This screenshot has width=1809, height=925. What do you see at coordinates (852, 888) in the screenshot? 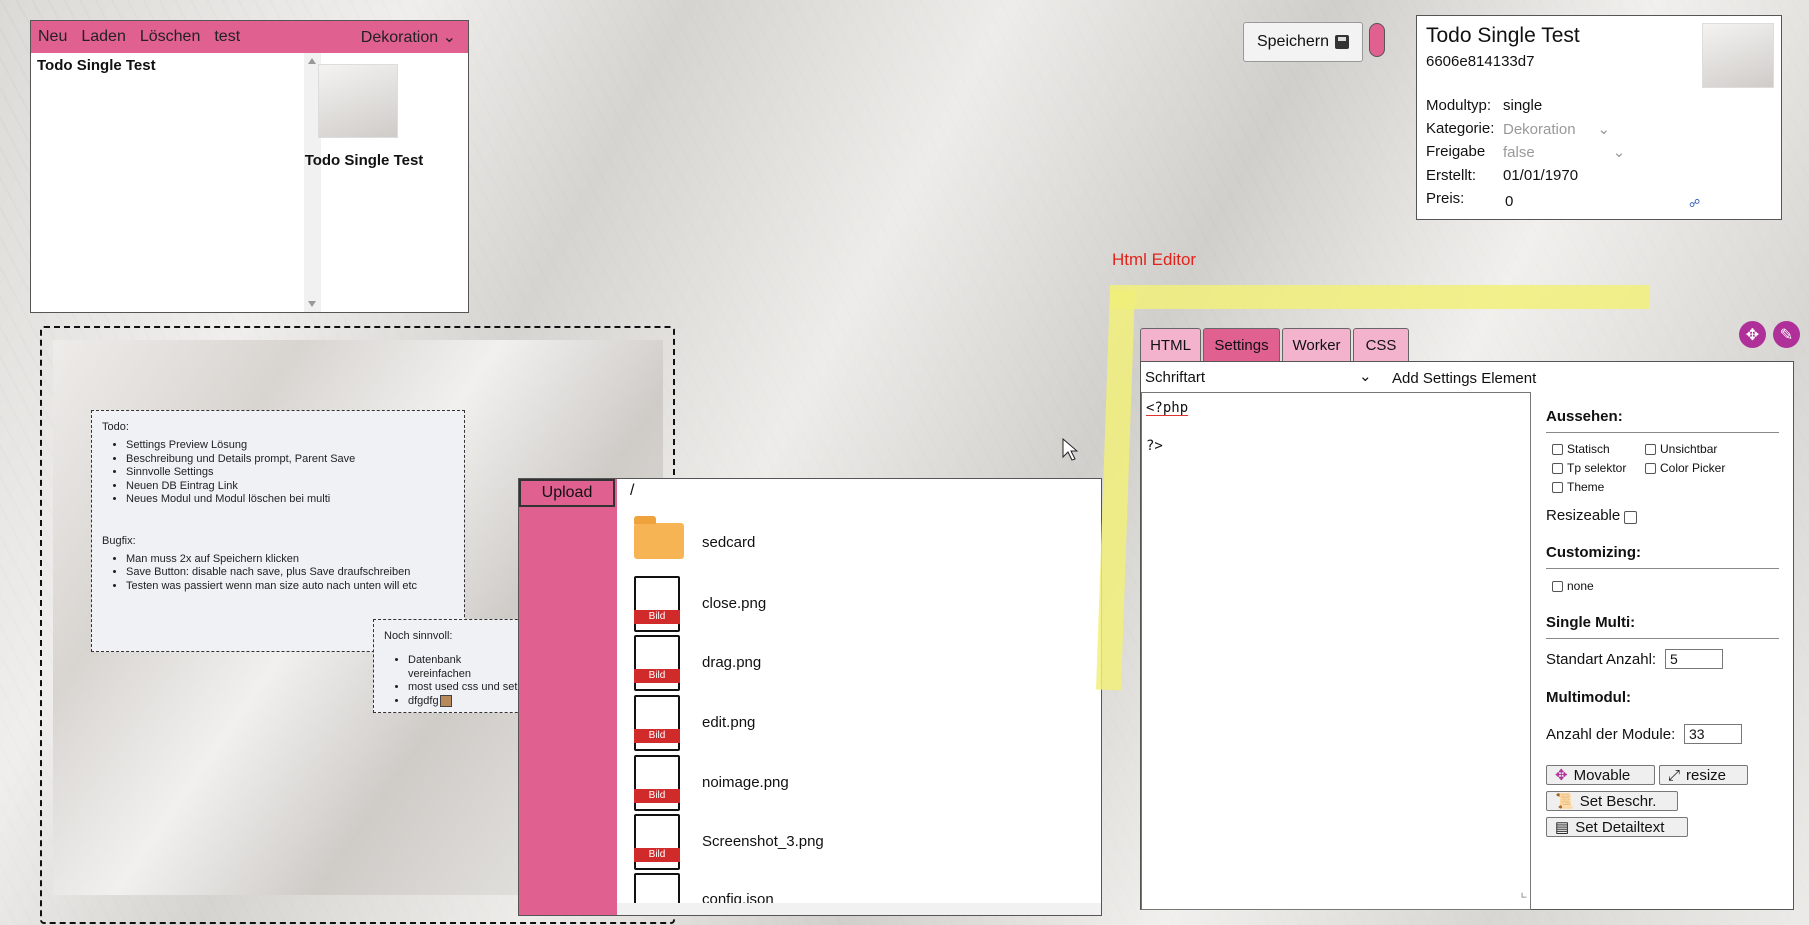
I see `file-item-config: config.json` at bounding box center [852, 888].